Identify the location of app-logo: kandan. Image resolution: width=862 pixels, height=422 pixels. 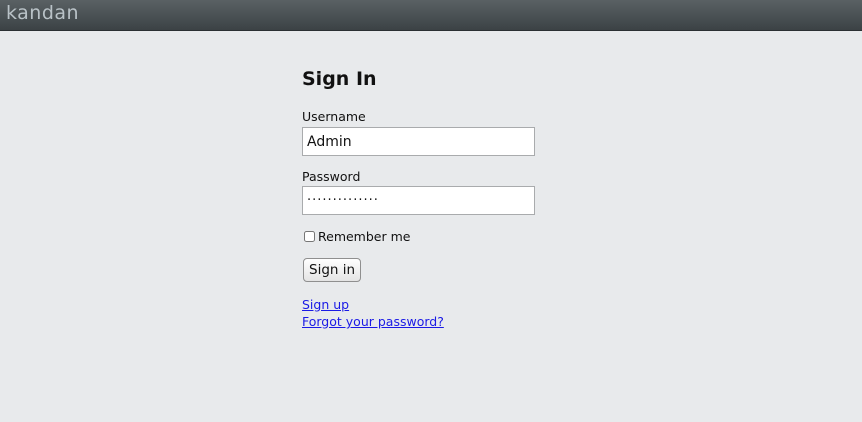
(42, 13).